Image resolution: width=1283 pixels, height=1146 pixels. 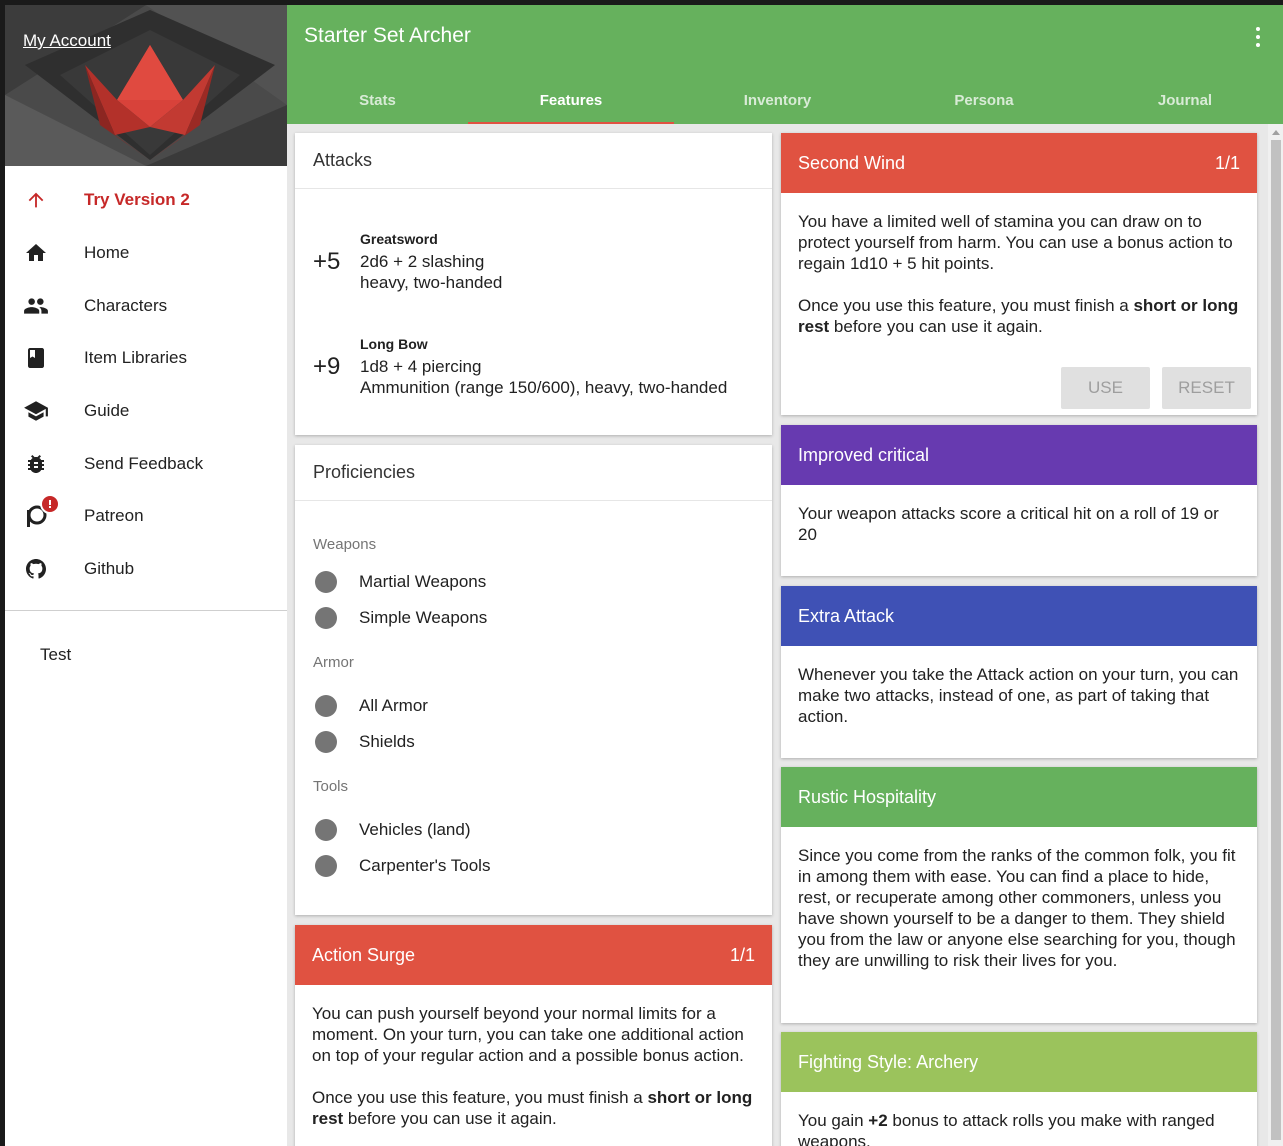 I want to click on bug-icon, so click(x=36, y=464).